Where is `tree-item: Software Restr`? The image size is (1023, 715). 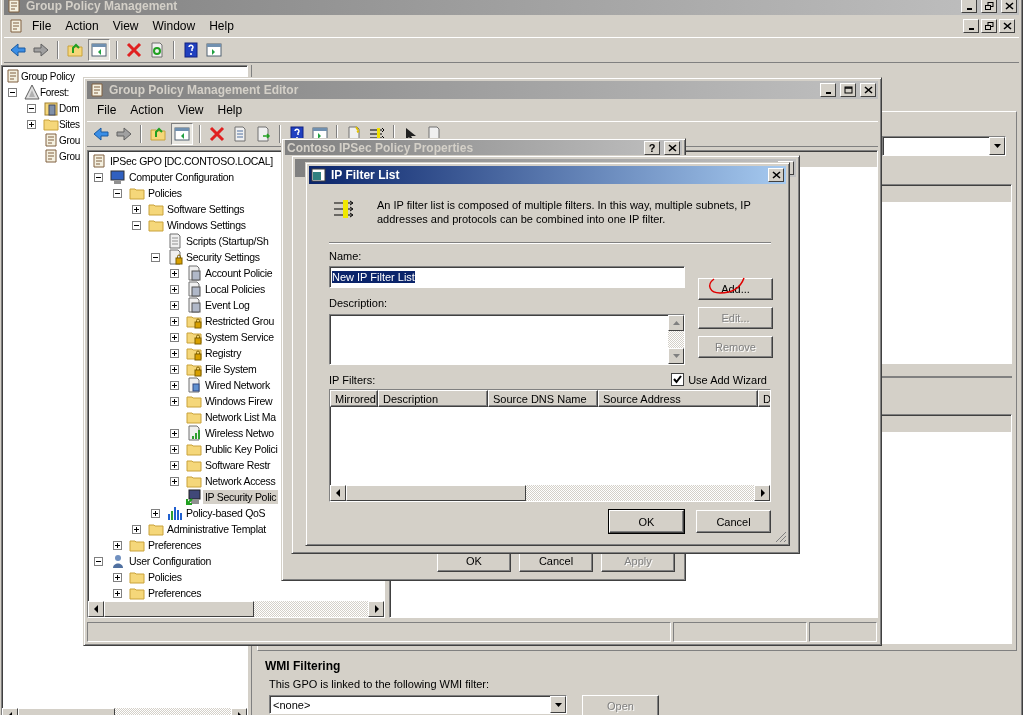 tree-item: Software Restr is located at coordinates (238, 465).